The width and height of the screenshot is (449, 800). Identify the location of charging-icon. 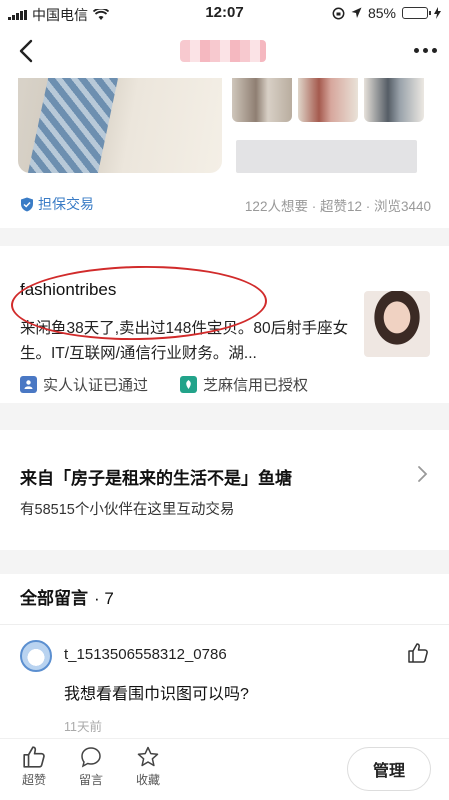
(437, 13).